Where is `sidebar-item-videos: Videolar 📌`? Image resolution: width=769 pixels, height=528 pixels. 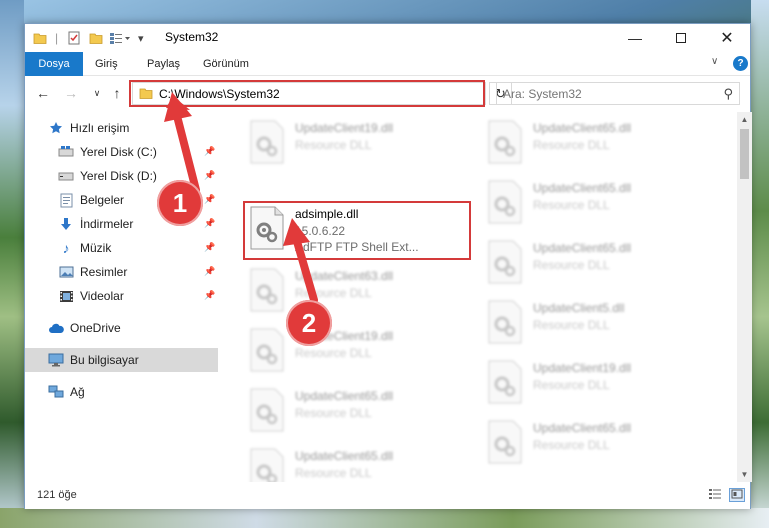 sidebar-item-videos: Videolar 📌 is located at coordinates (121, 296).